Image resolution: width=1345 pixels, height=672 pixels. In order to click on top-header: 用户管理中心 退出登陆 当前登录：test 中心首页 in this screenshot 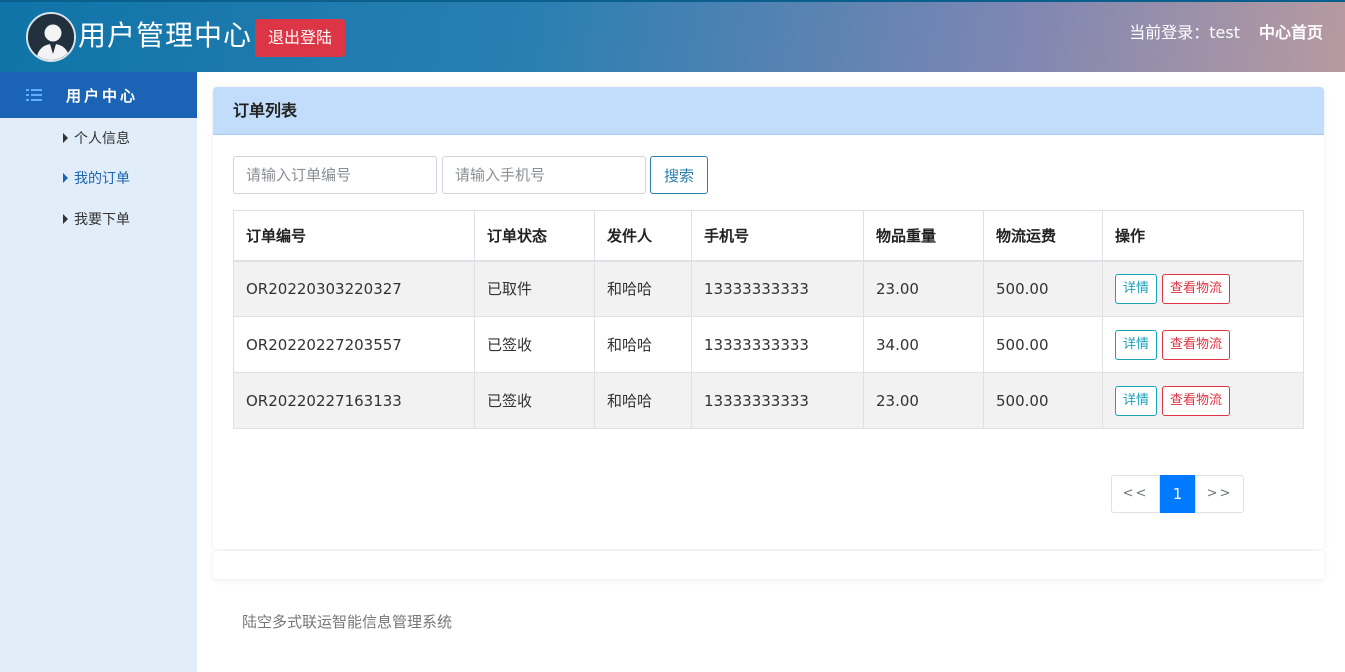, I will do `click(672, 36)`.